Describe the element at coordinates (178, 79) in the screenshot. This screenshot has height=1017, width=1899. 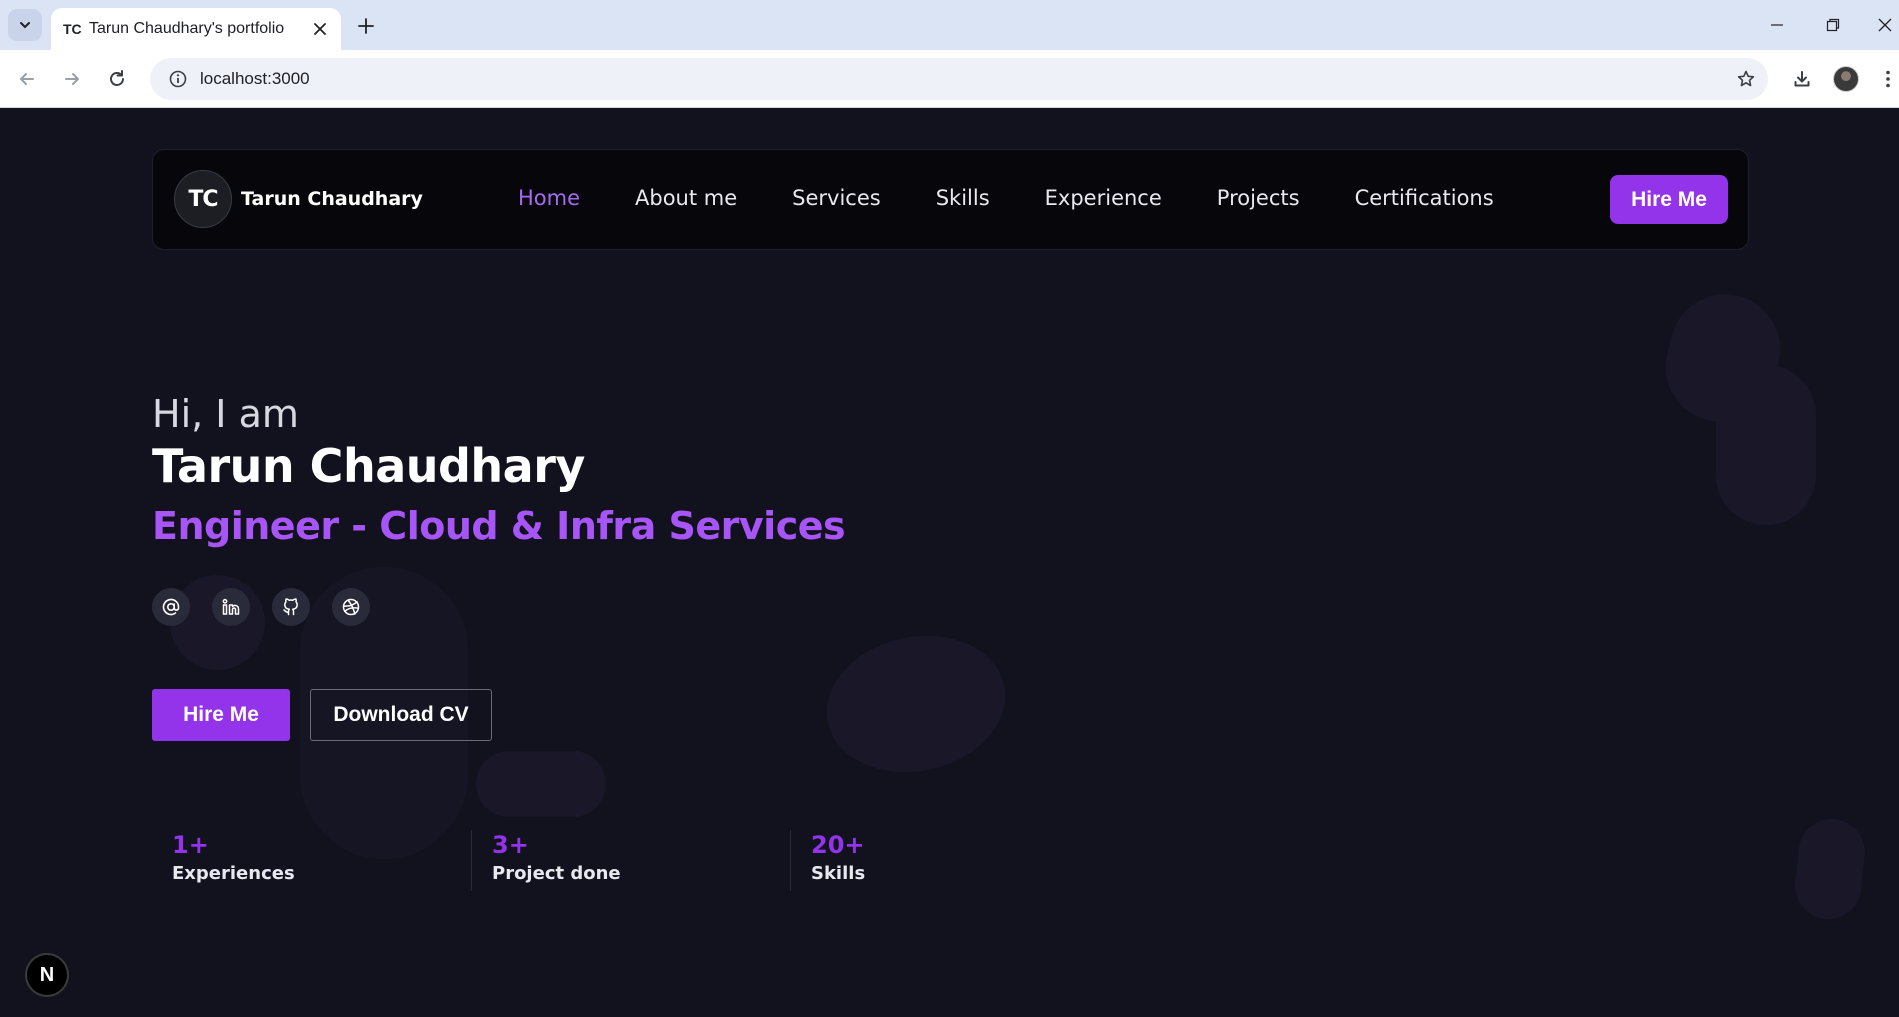
I see `site-info-icon` at that location.